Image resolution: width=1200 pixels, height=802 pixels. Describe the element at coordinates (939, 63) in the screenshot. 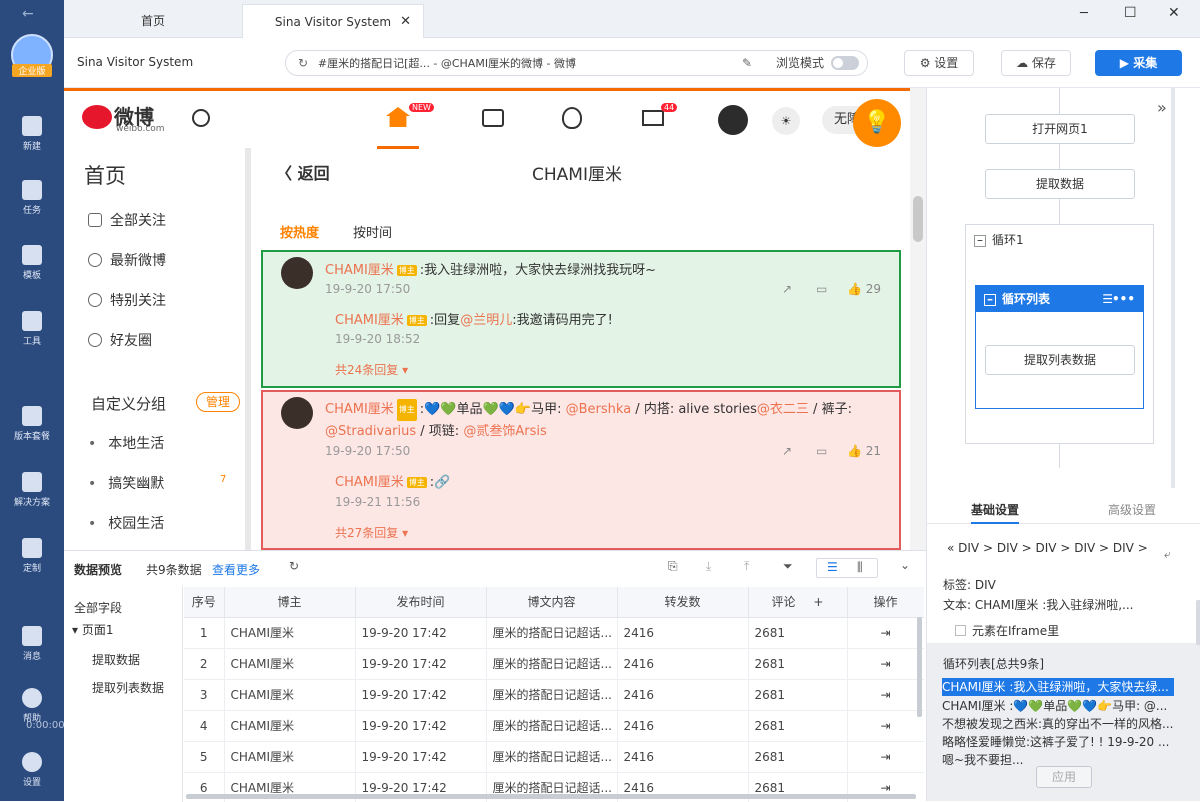

I see `settings-button: ⚙ 设置` at that location.